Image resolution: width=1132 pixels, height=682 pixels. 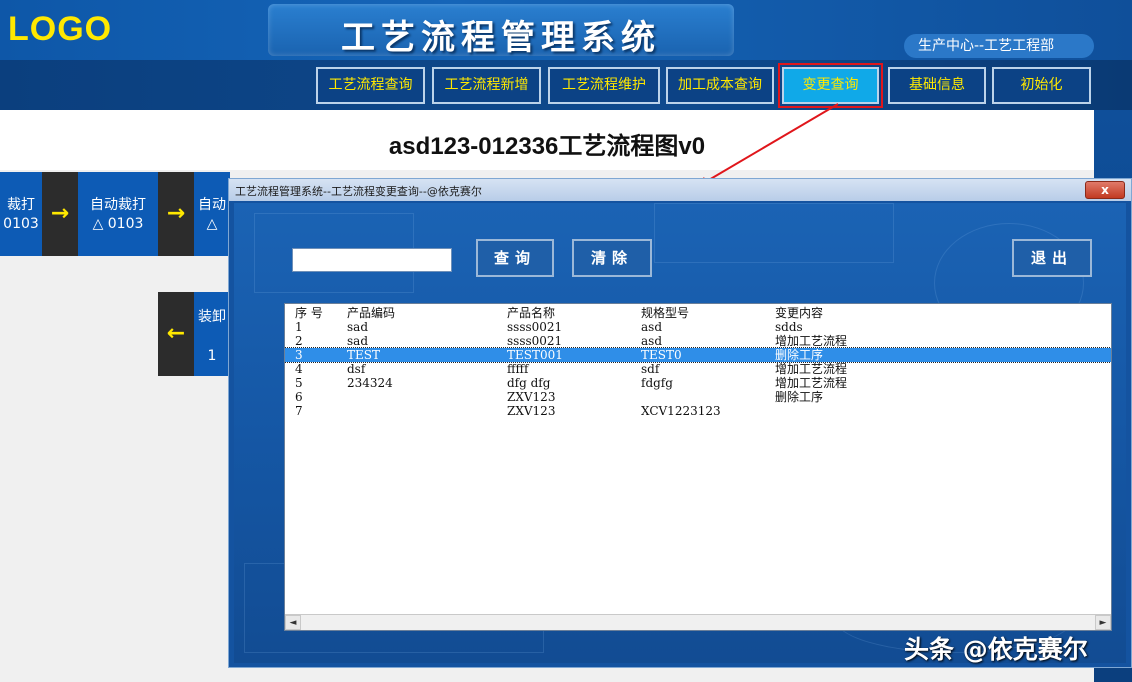 What do you see at coordinates (770, 144) in the screenshot?
I see `annotation-arrow` at bounding box center [770, 144].